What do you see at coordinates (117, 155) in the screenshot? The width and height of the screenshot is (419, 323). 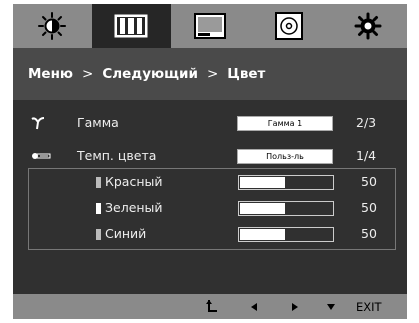 I see `color-temp-label: Темп. цвета` at bounding box center [117, 155].